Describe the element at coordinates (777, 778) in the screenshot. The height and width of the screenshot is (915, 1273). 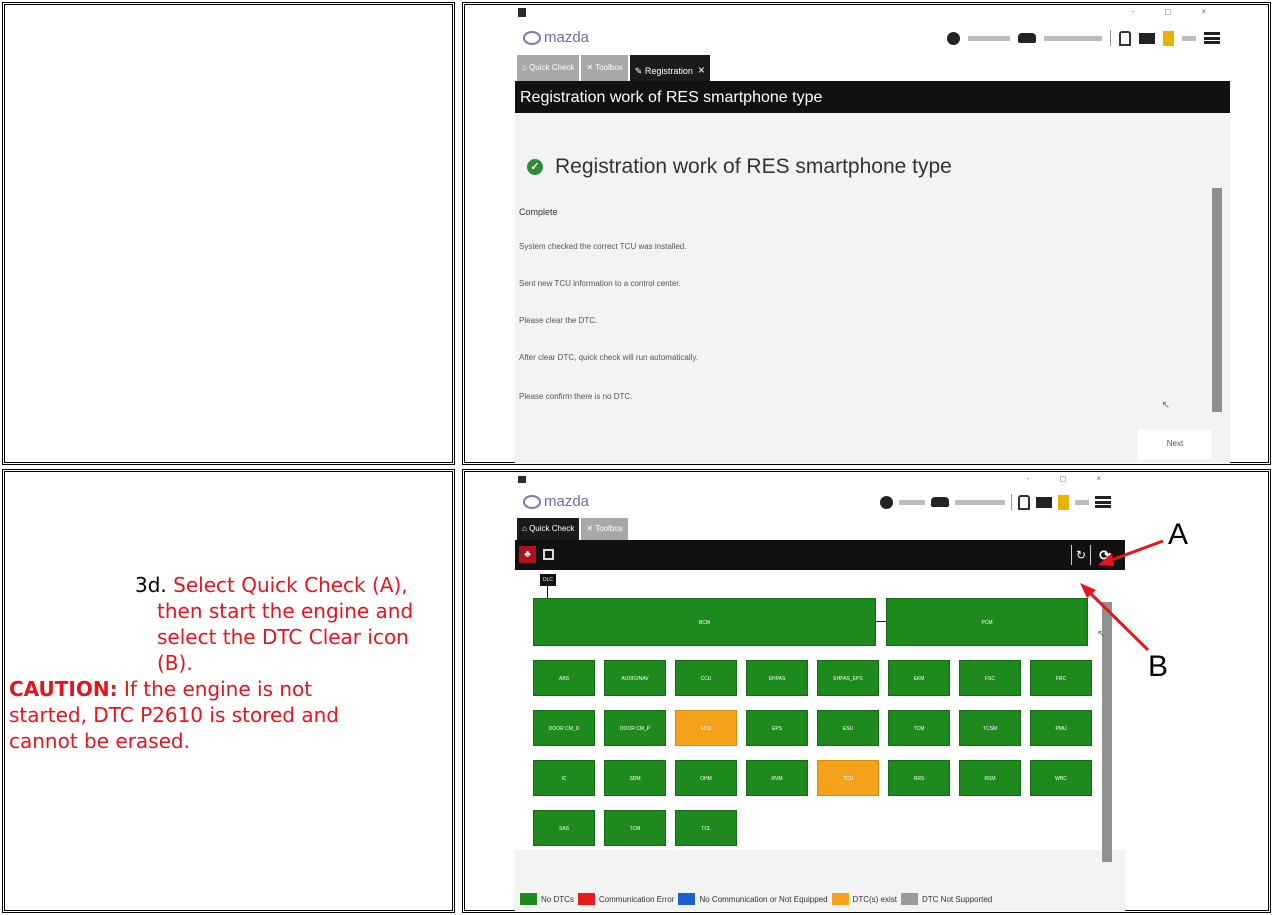
I see `module-tile: RVM` at that location.